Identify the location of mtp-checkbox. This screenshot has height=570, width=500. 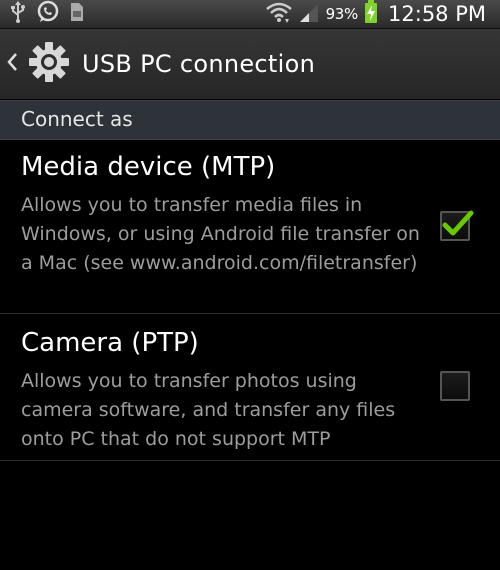
(457, 225).